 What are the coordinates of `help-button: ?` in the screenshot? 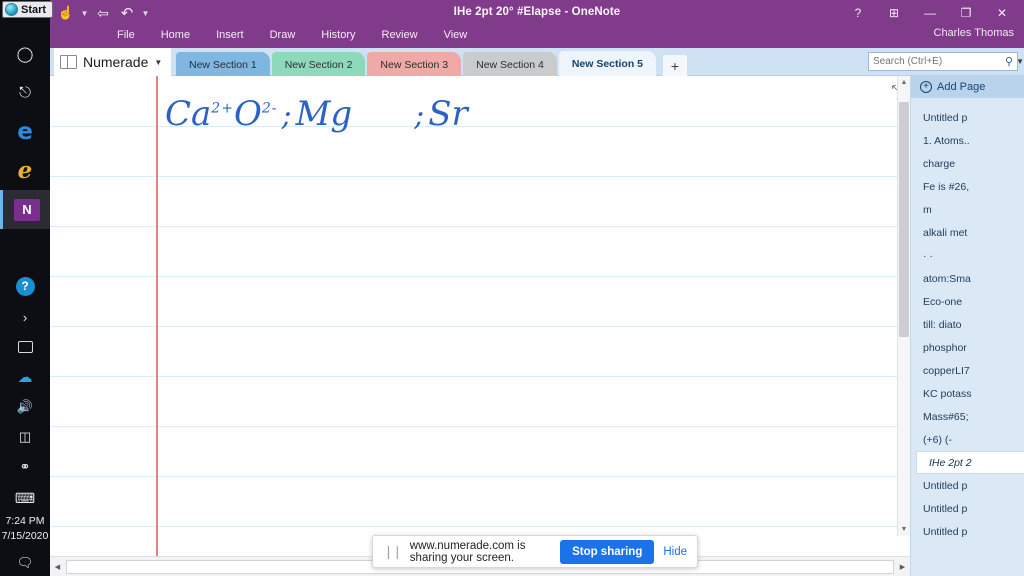 It's located at (858, 13).